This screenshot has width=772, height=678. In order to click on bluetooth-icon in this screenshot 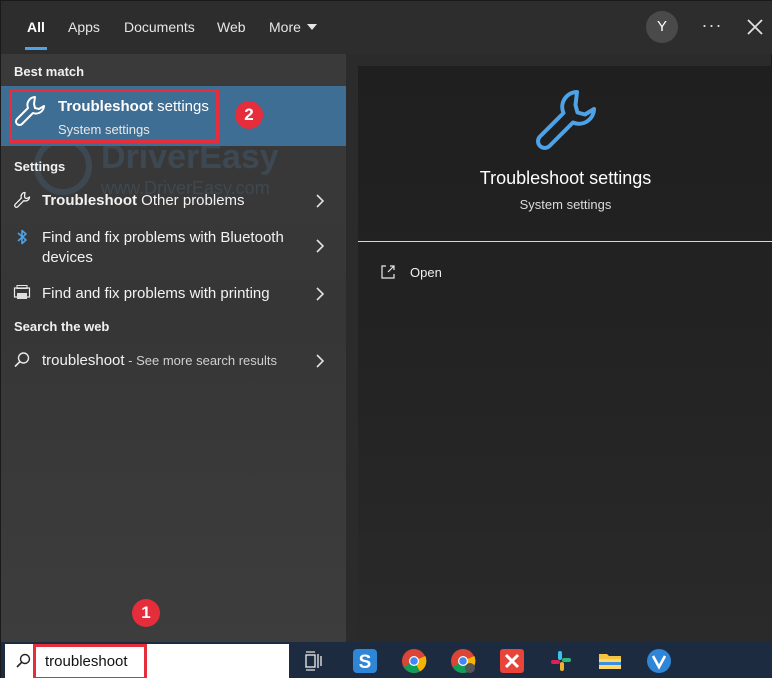, I will do `click(22, 237)`.